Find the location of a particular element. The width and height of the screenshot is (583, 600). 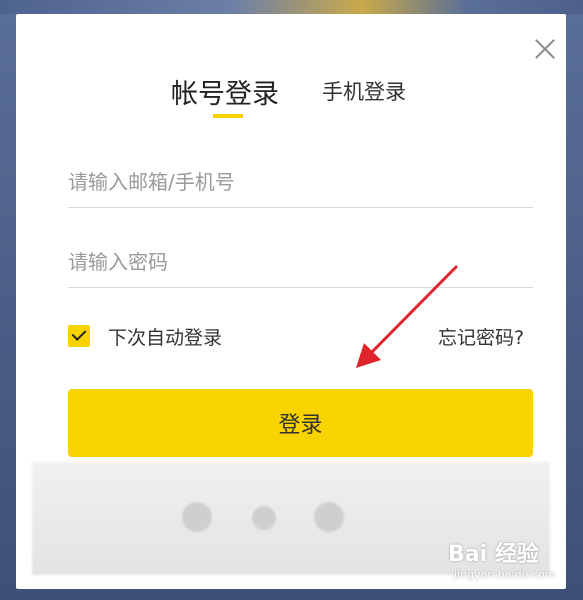

tab-phone-login: 手机登录 is located at coordinates (364, 91).